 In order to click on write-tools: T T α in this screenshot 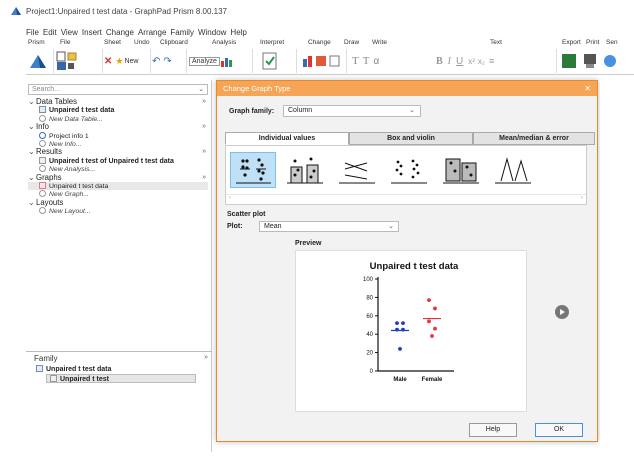, I will do `click(392, 61)`.